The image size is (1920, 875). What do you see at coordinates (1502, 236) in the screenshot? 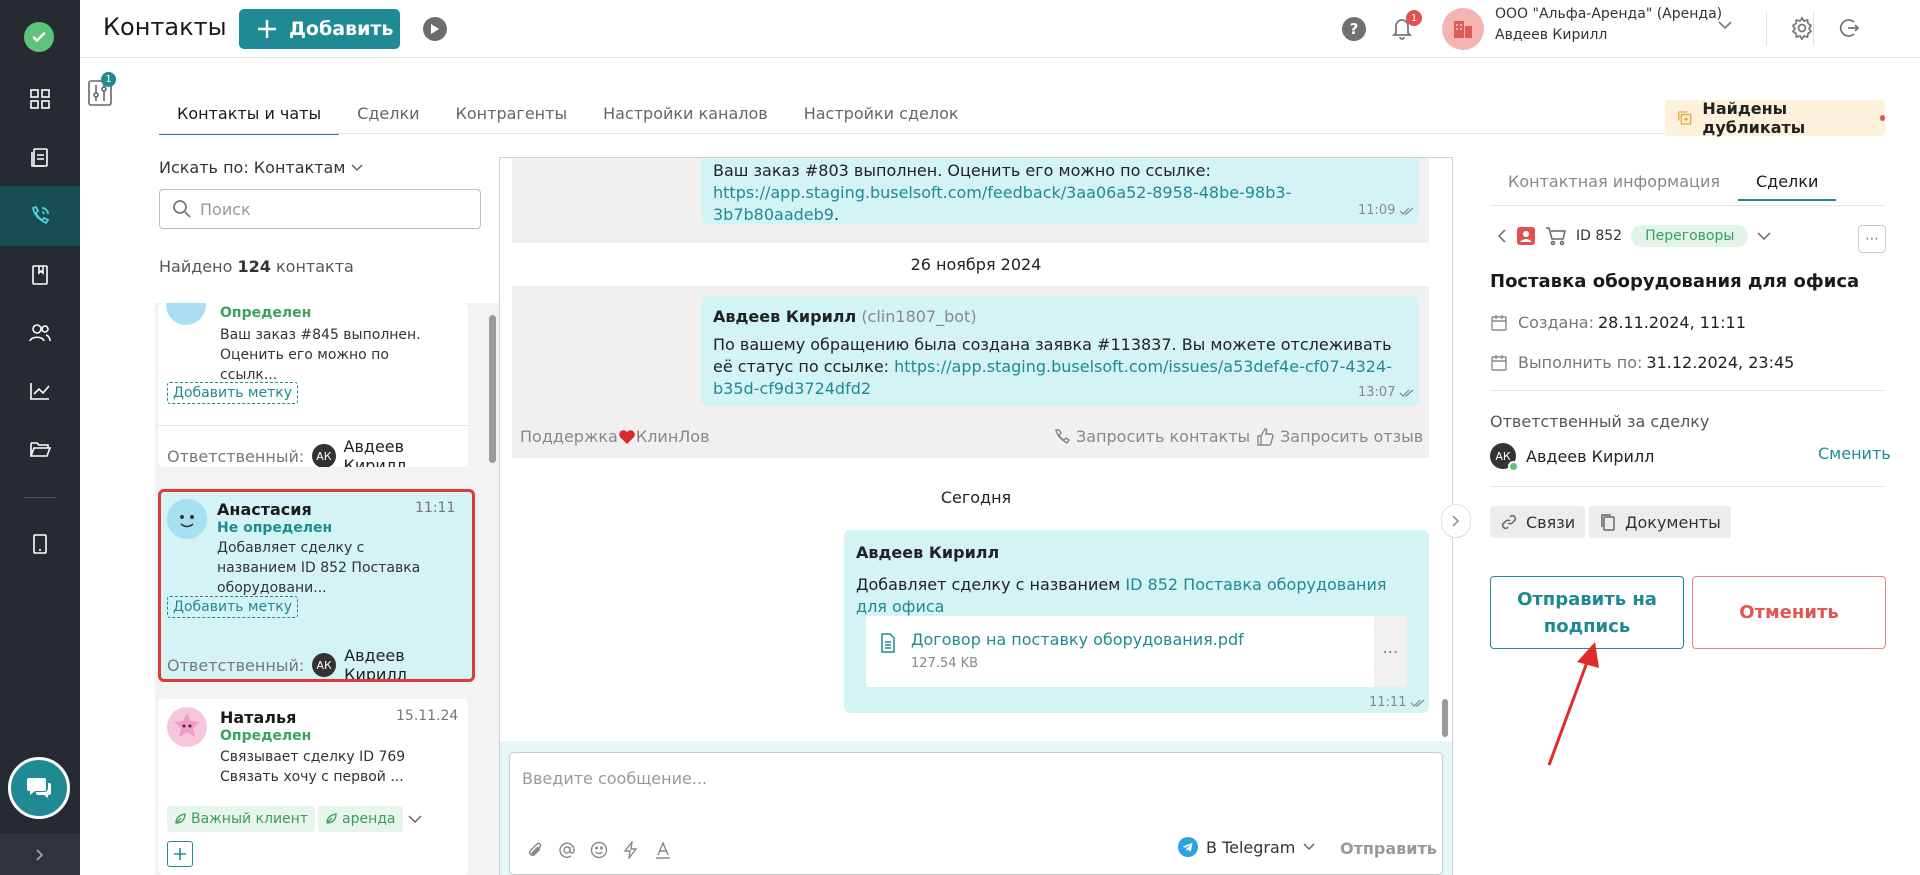
I see `chevron-left-icon` at bounding box center [1502, 236].